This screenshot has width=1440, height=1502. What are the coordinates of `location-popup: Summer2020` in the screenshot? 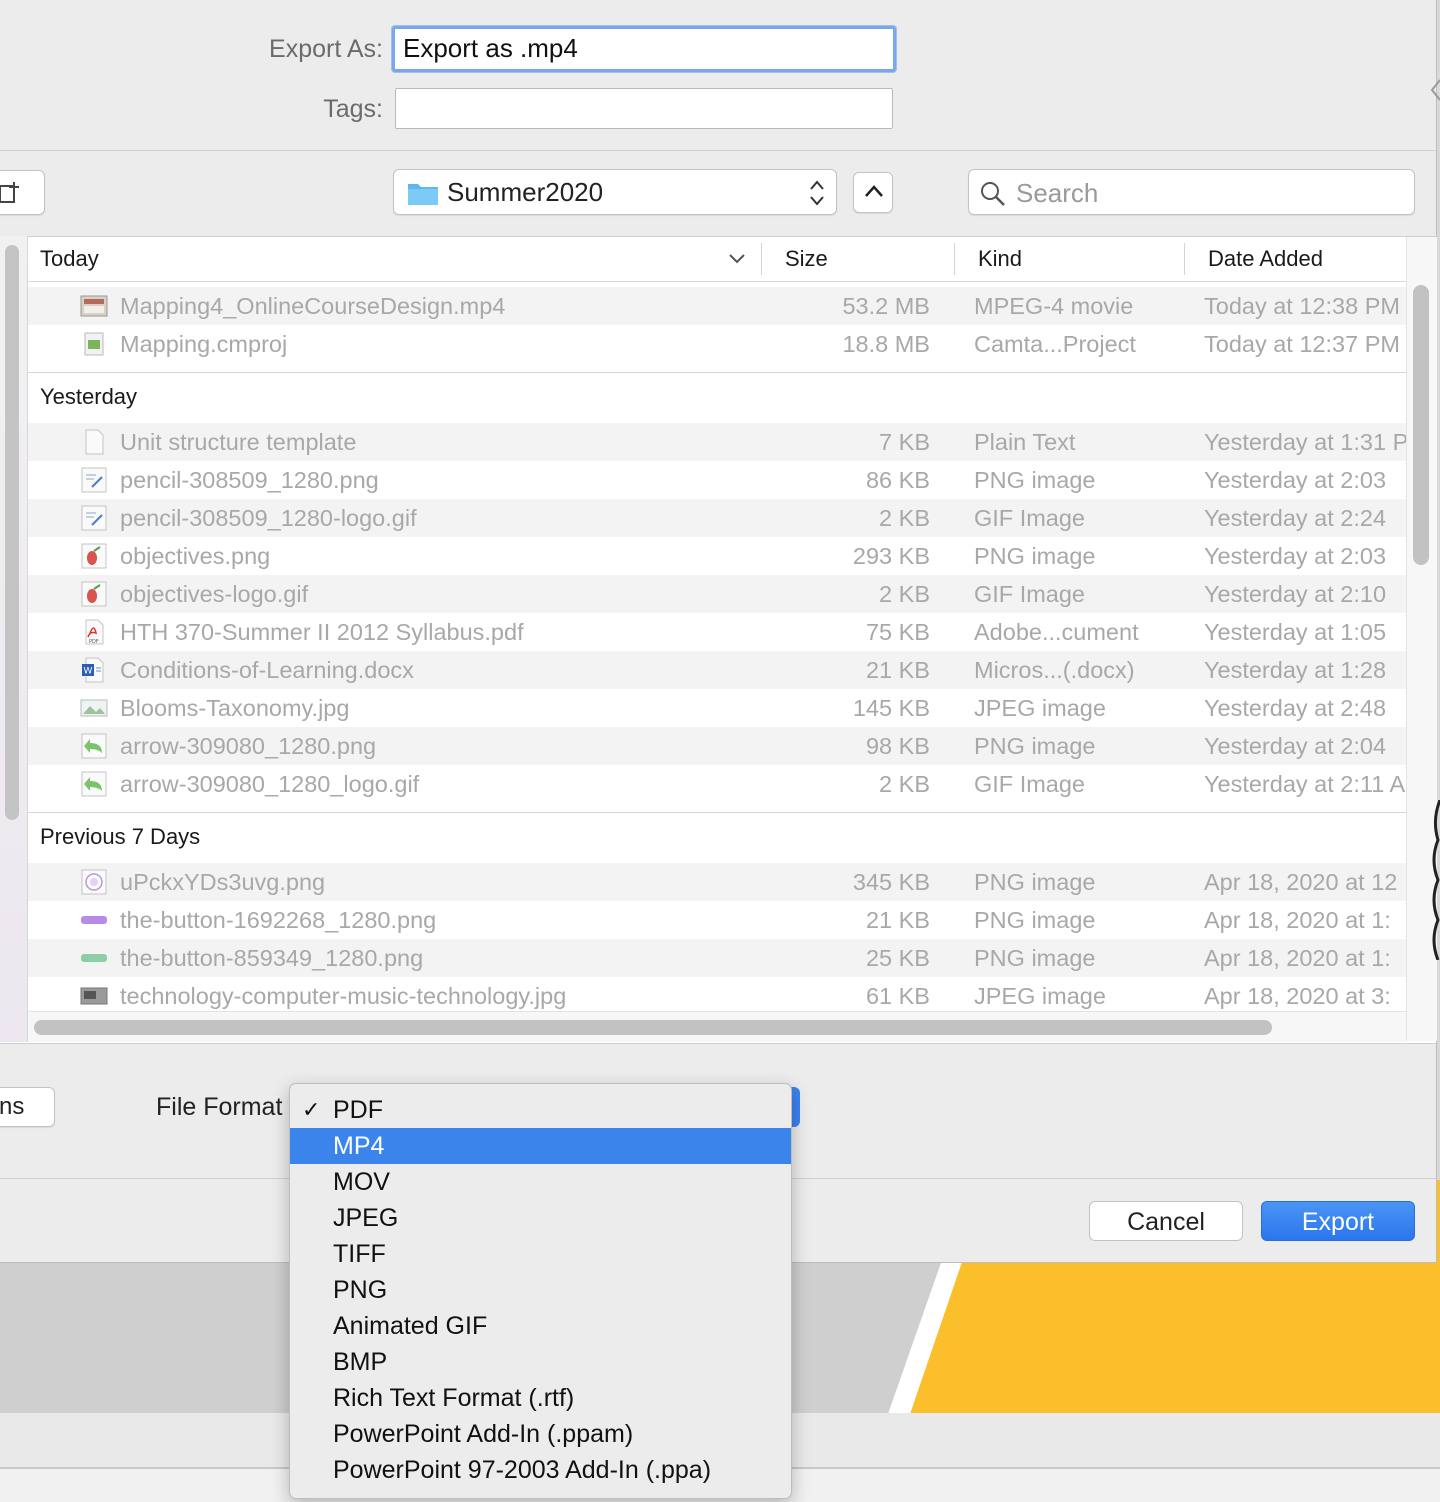 It's located at (615, 192).